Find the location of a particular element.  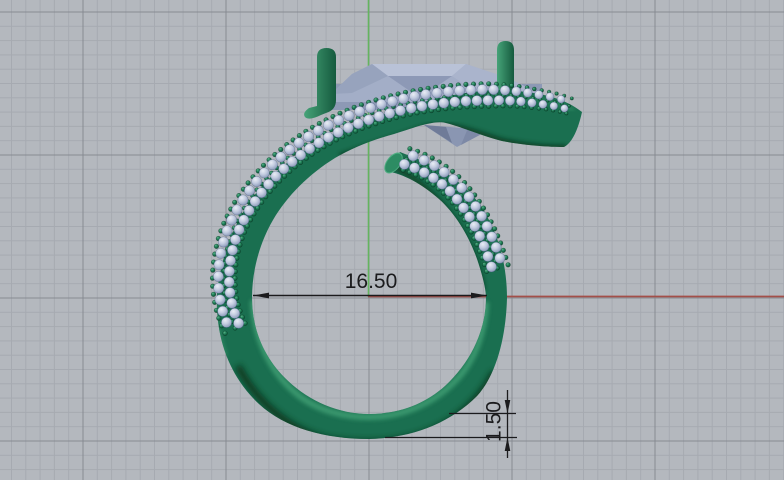

gem-table-facet is located at coordinates (419, 70).